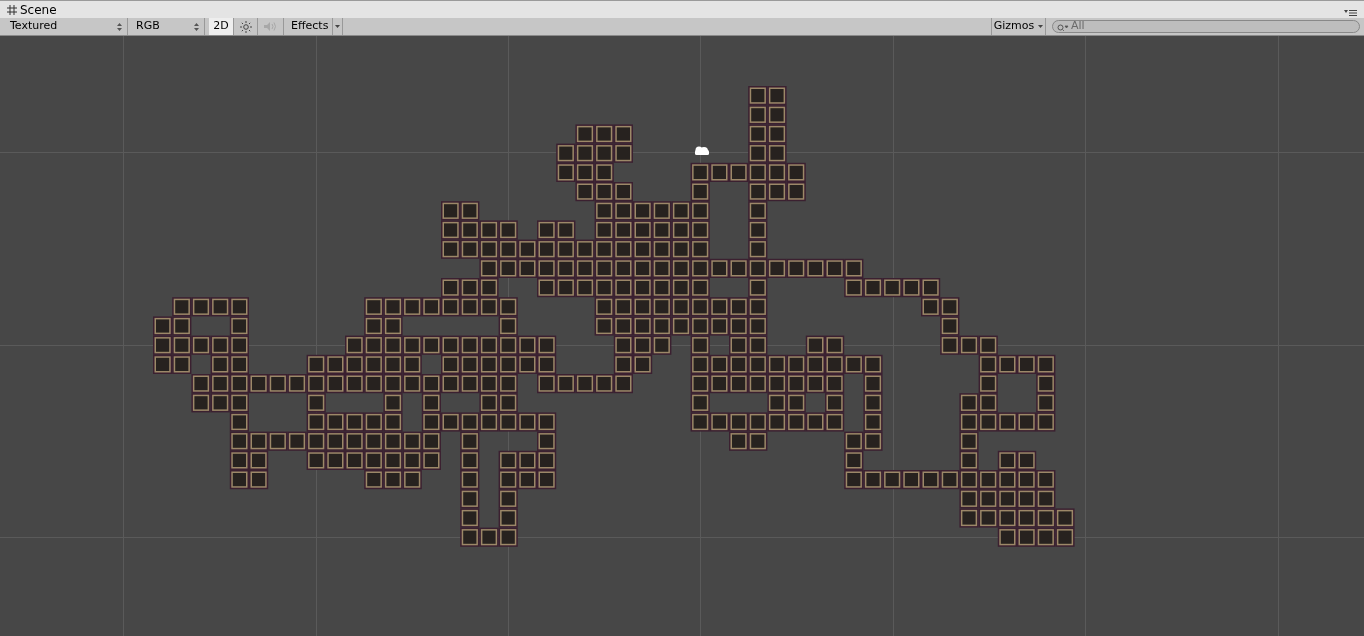 This screenshot has width=1364, height=636. Describe the element at coordinates (1018, 26) in the screenshot. I see `gizmos-dropdown: Gizmos` at that location.